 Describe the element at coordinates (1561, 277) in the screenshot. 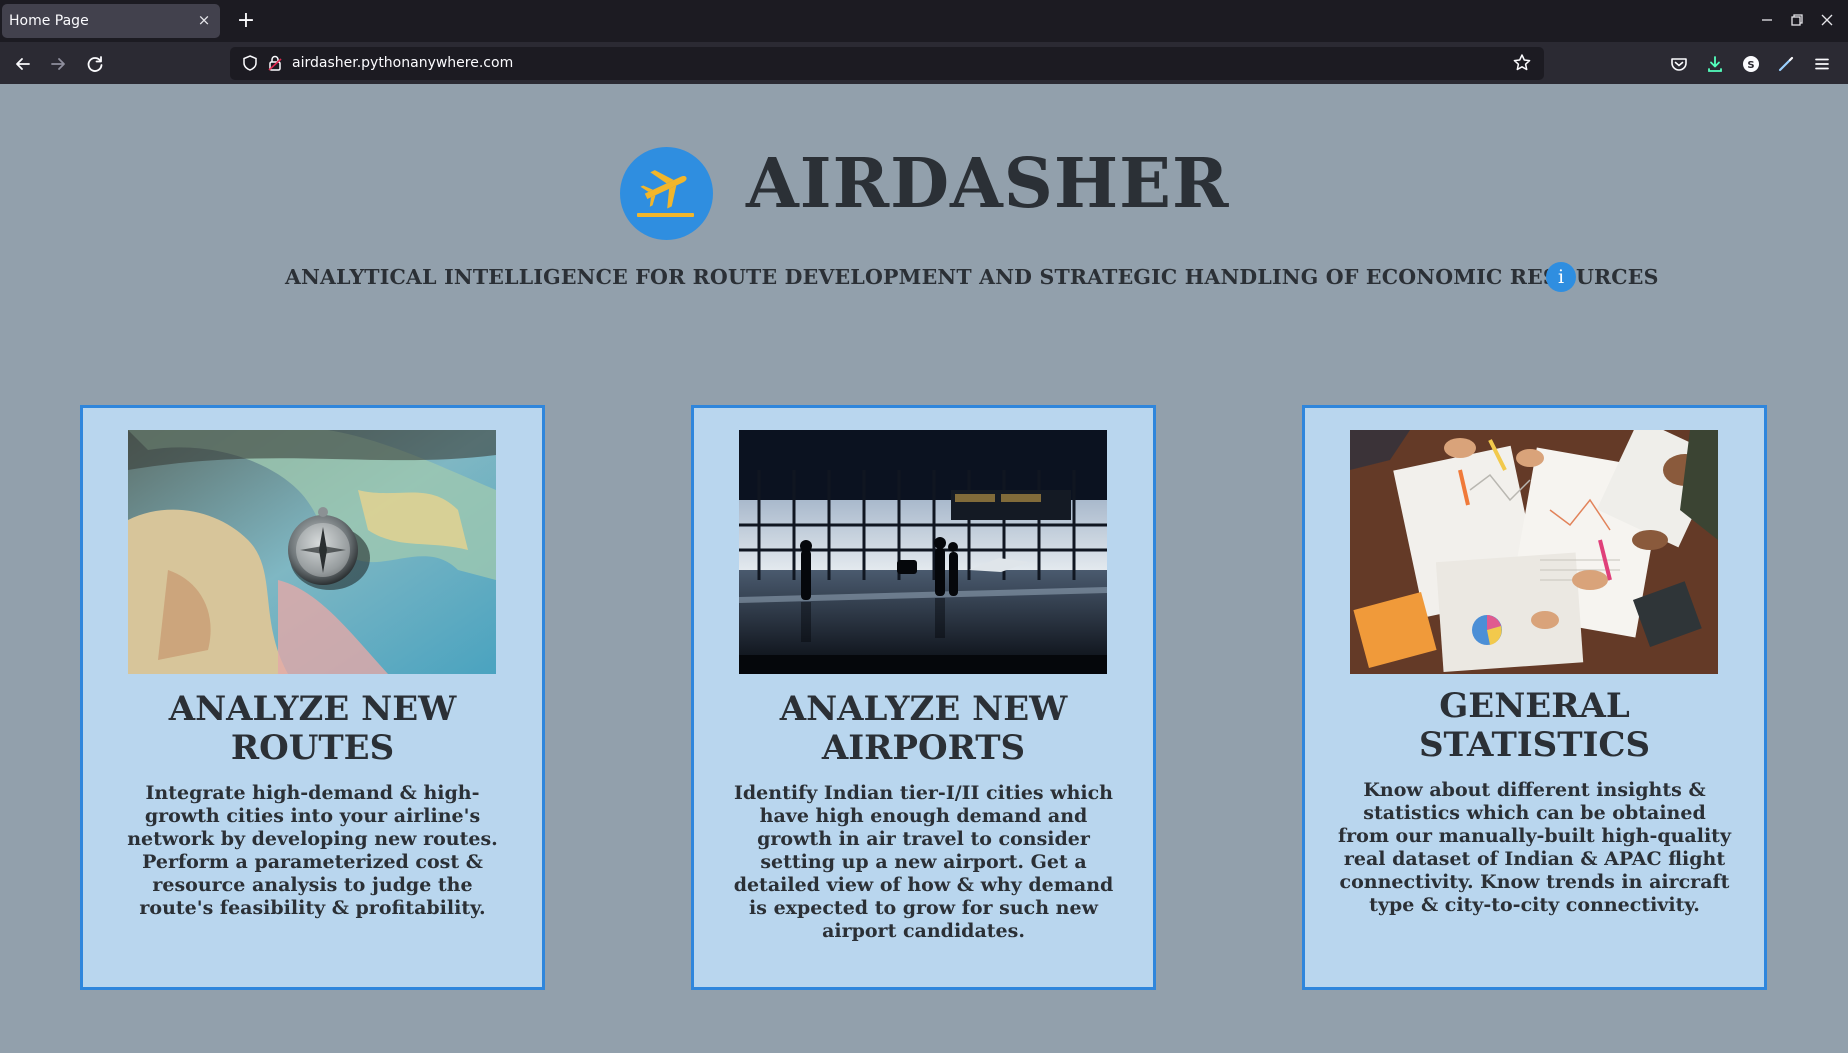

I see `info-button: i` at that location.